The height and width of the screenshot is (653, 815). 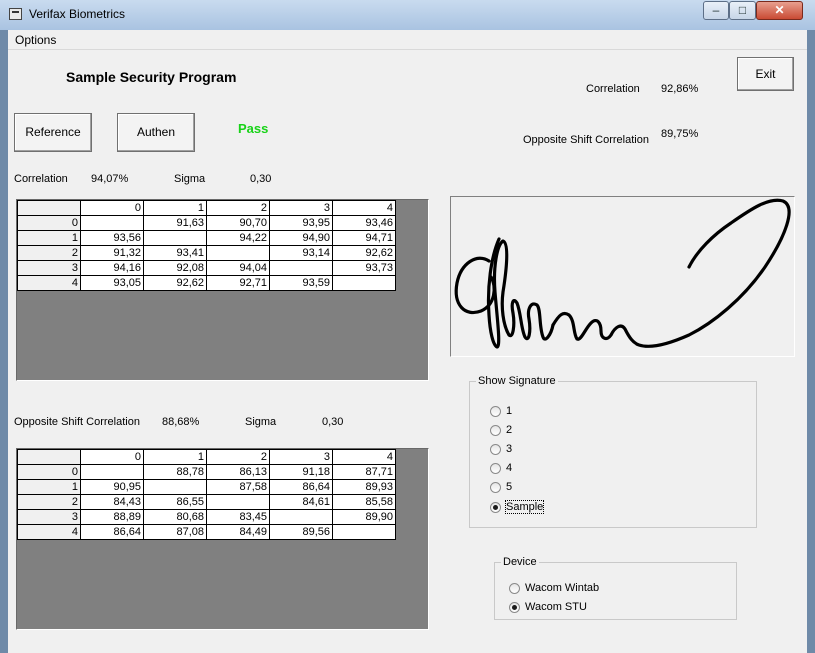 What do you see at coordinates (49, 268) in the screenshot?
I see `row-header: 3` at bounding box center [49, 268].